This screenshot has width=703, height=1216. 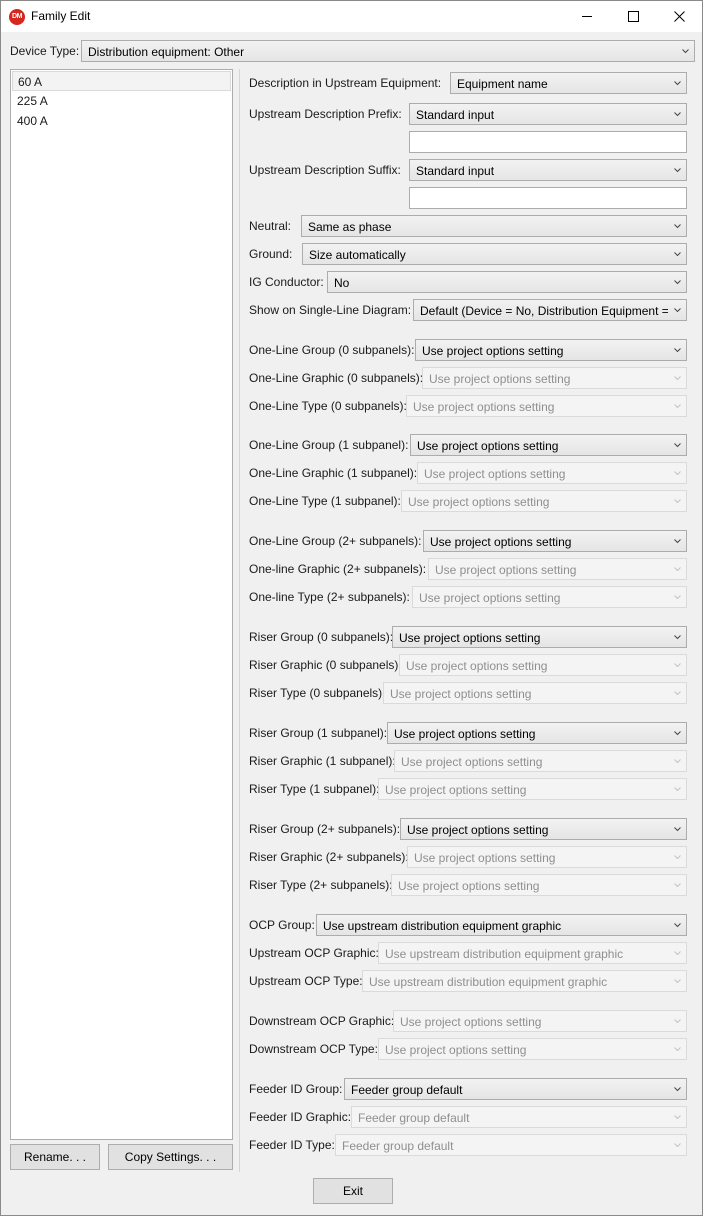 What do you see at coordinates (555, 541) in the screenshot?
I see `ol-group-2-dropdown: Use project options setting` at bounding box center [555, 541].